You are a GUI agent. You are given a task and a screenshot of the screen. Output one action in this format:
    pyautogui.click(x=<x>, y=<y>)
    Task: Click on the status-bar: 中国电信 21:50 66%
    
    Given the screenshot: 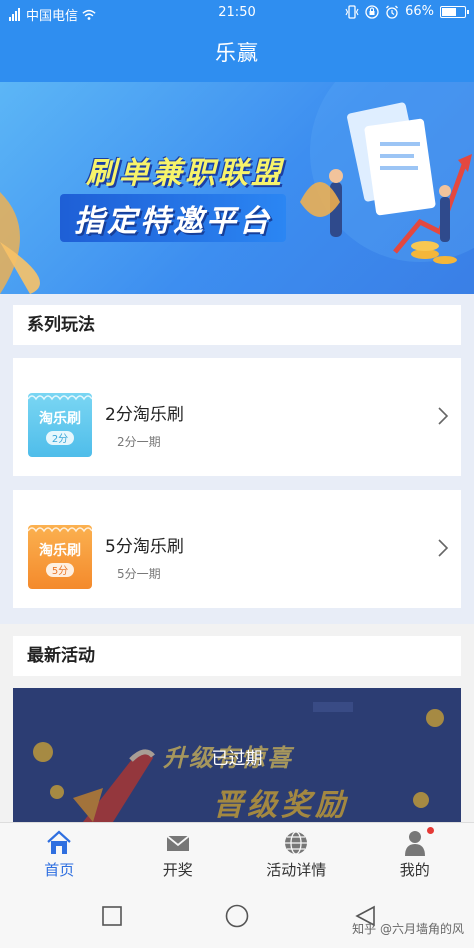 What is the action you would take?
    pyautogui.click(x=237, y=13)
    